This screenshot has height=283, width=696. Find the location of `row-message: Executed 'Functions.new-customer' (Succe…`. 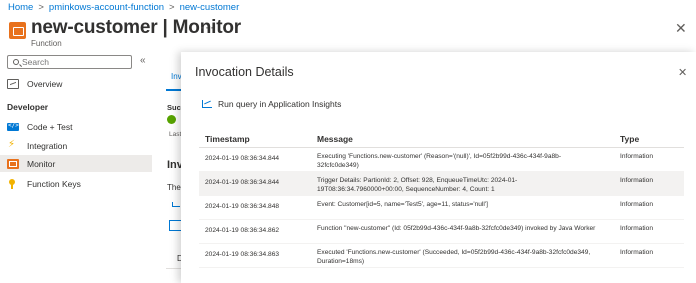

row-message: Executed 'Functions.new-customer' (Succe… is located at coordinates (454, 257).